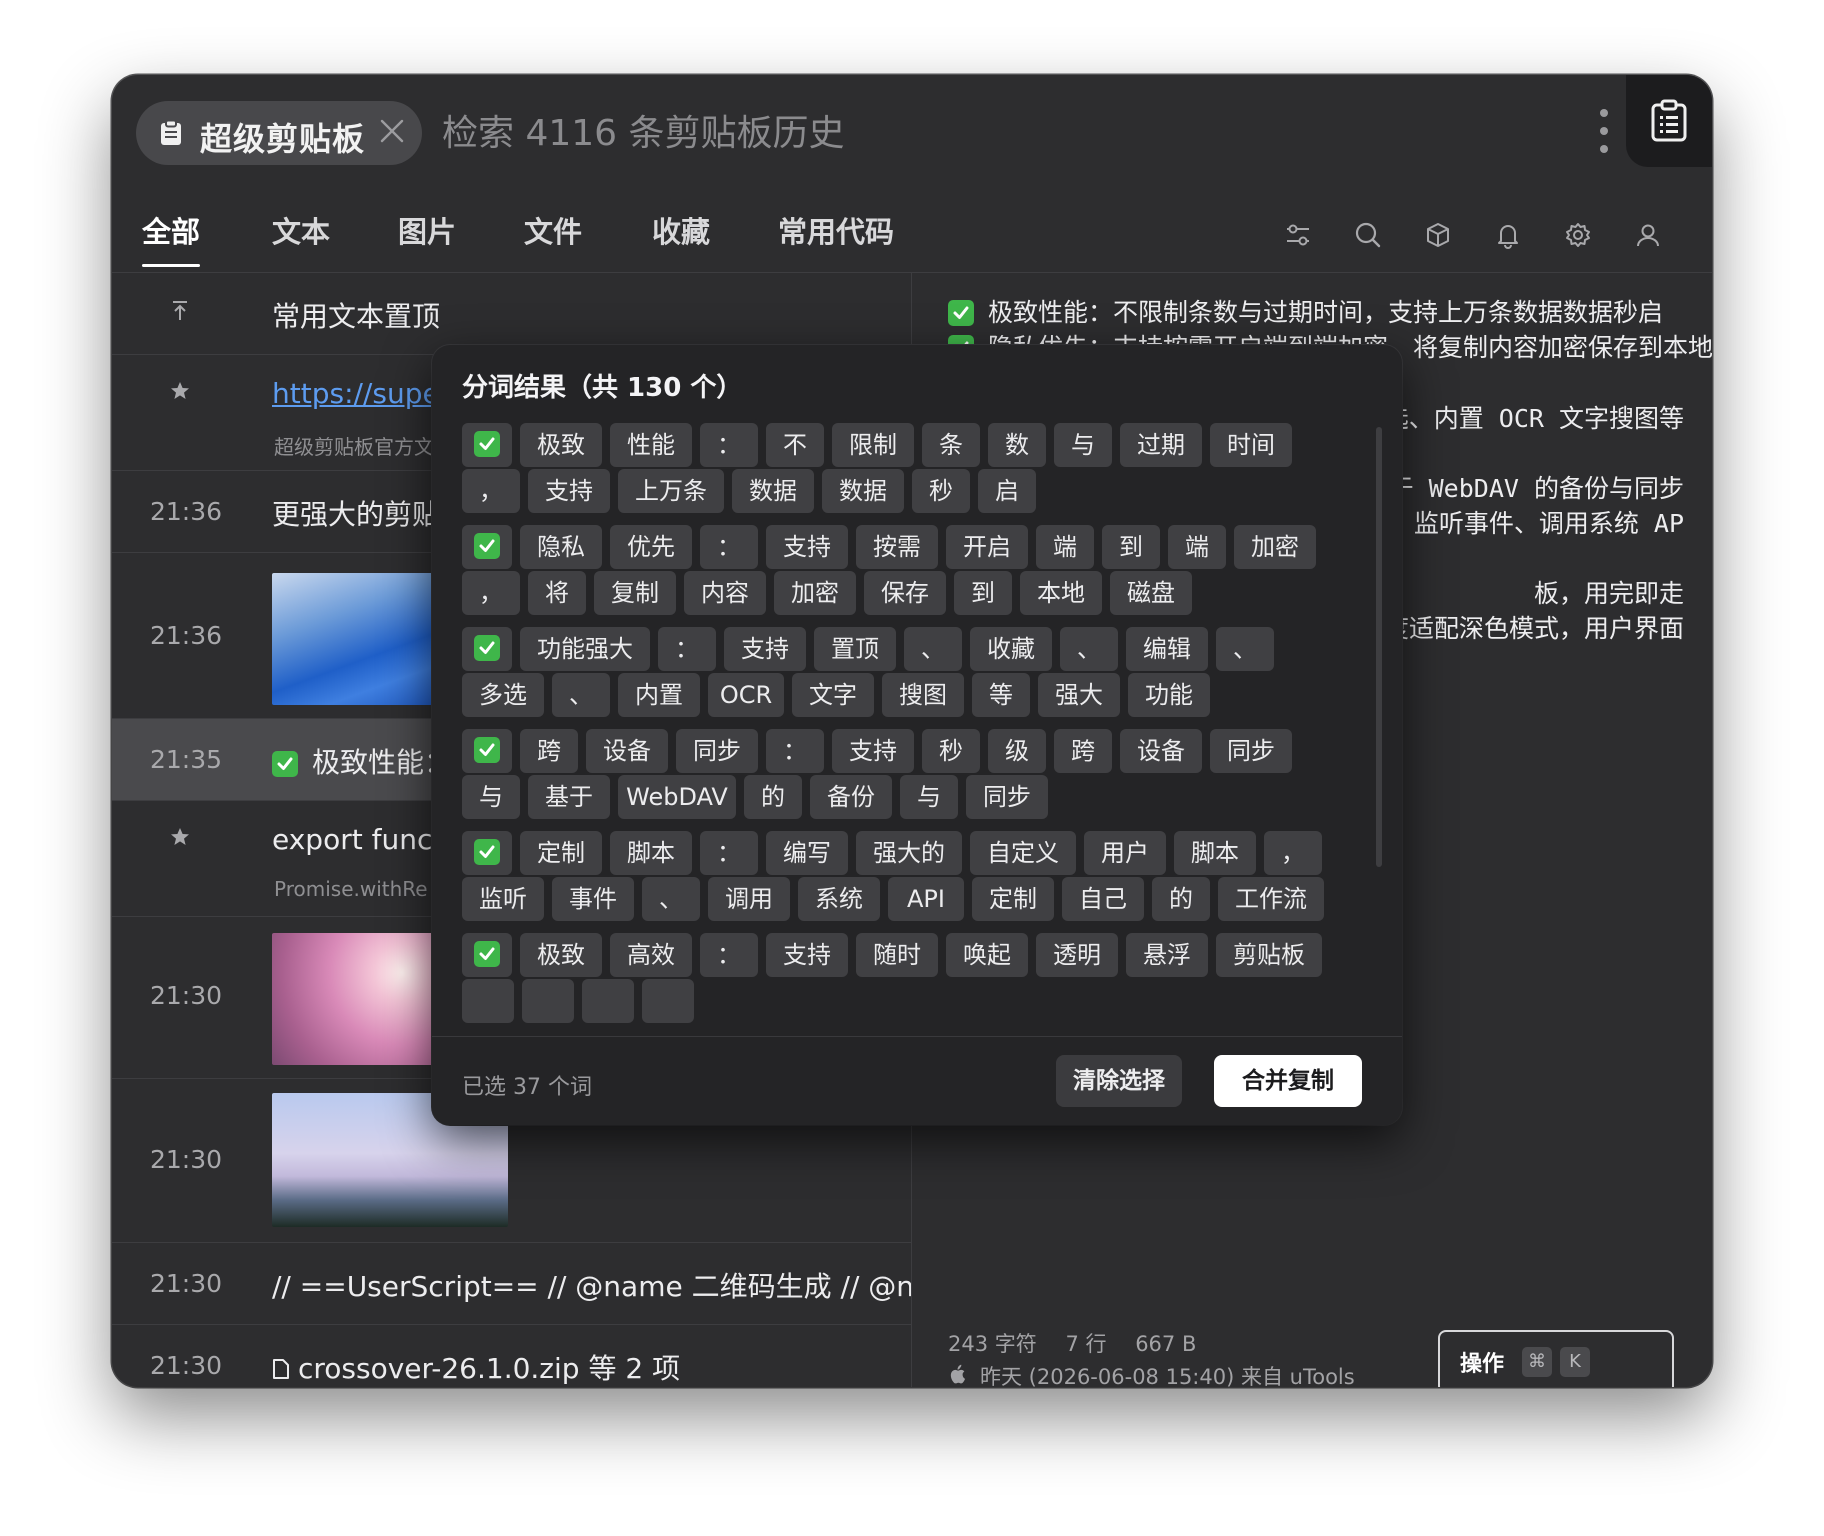 This screenshot has height=1536, width=1824. What do you see at coordinates (1125, 853) in the screenshot?
I see `token-chip: 用户` at bounding box center [1125, 853].